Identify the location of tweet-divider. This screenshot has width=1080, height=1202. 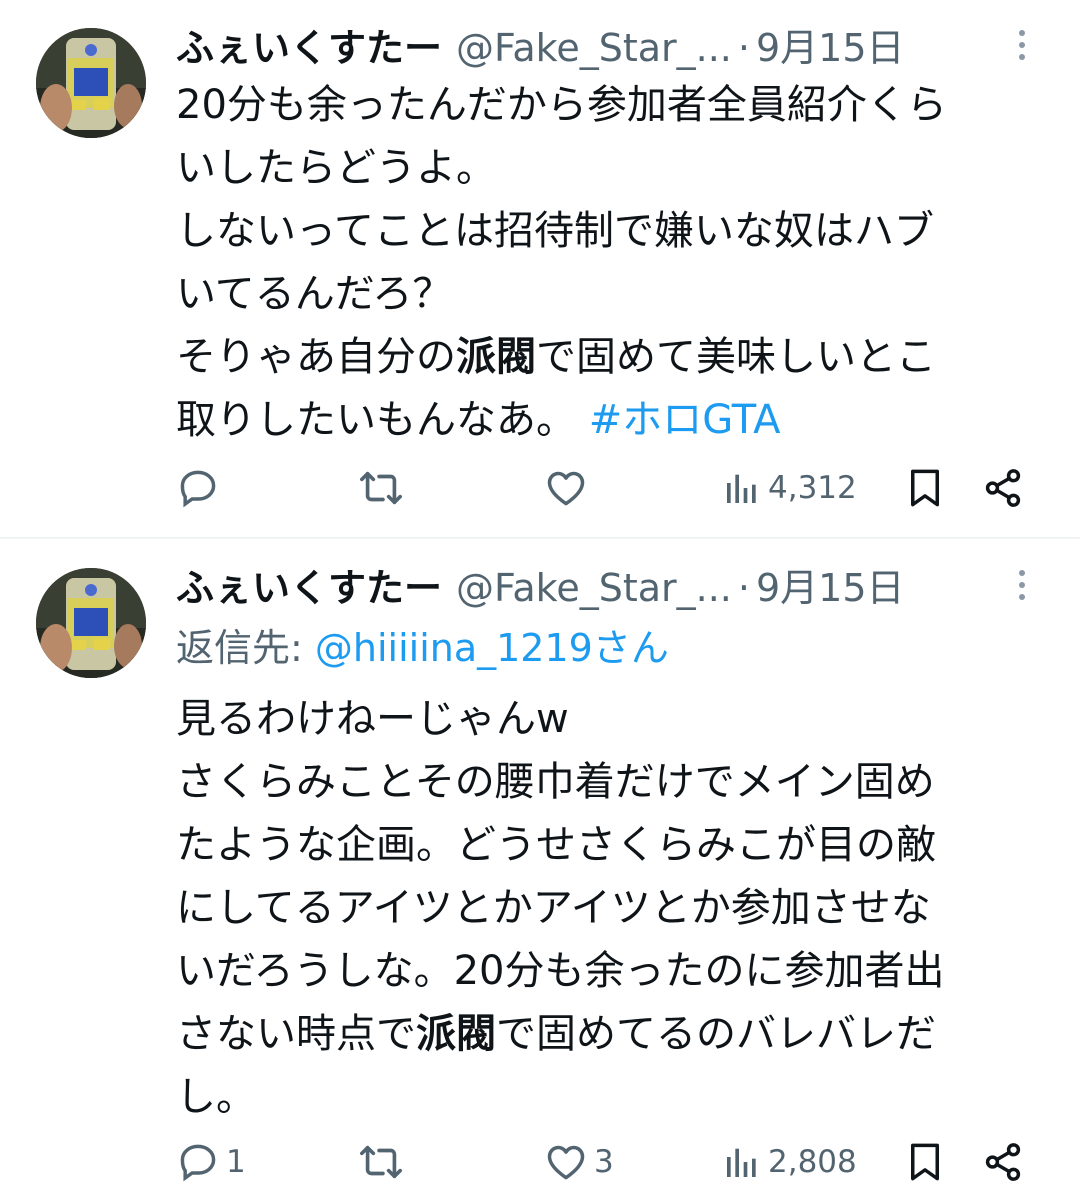
(540, 538).